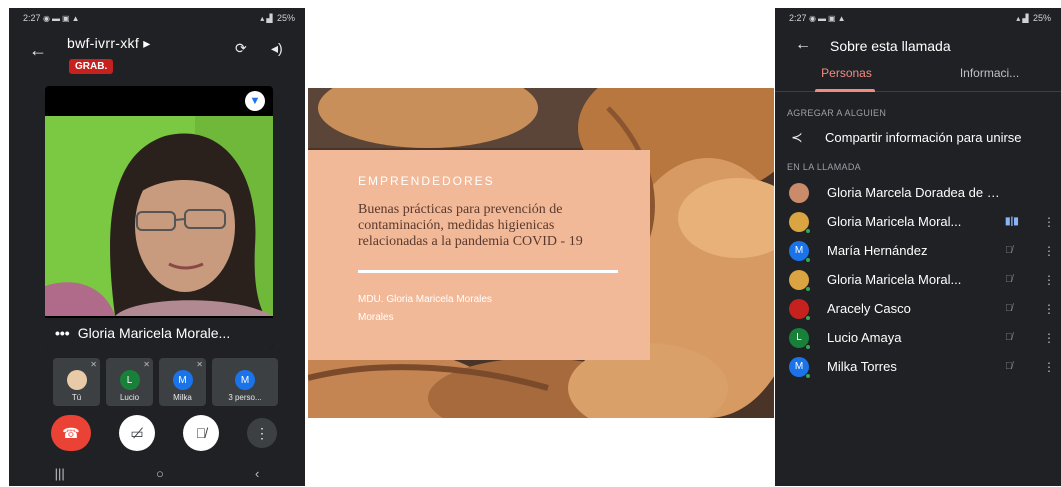  I want to click on recording-badge: GRAB., so click(91, 66).